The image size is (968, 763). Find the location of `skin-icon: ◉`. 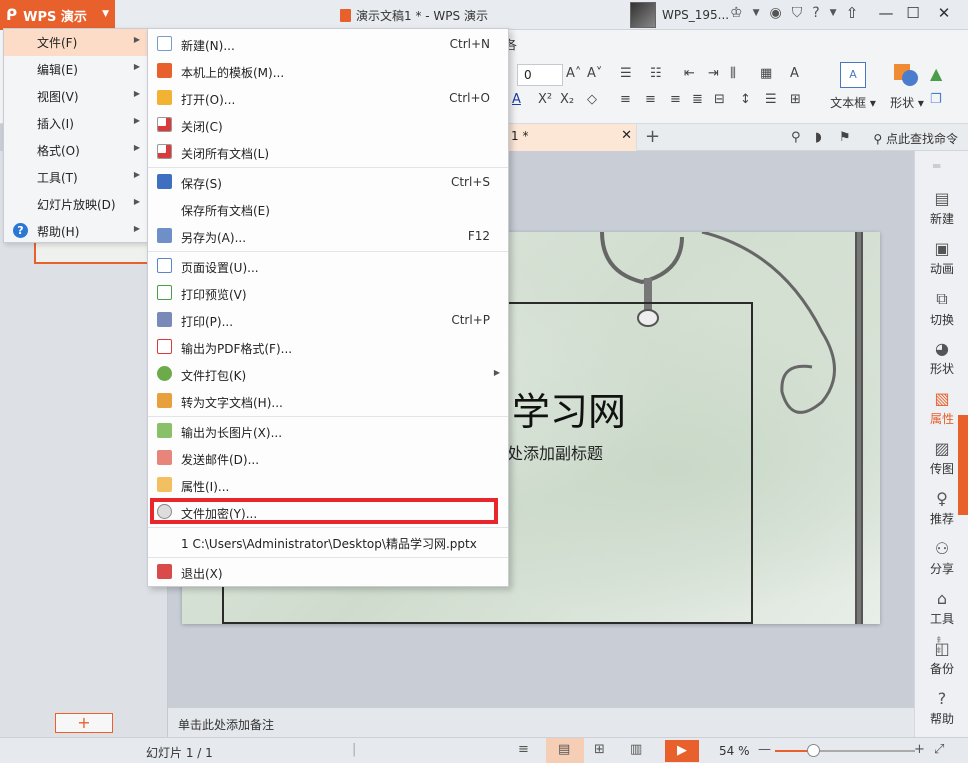

skin-icon: ◉ is located at coordinates (775, 13).